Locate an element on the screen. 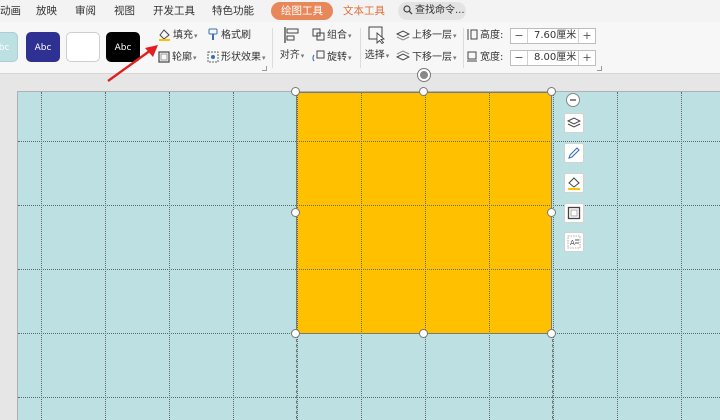  red-arrow-icon is located at coordinates (129, 65).